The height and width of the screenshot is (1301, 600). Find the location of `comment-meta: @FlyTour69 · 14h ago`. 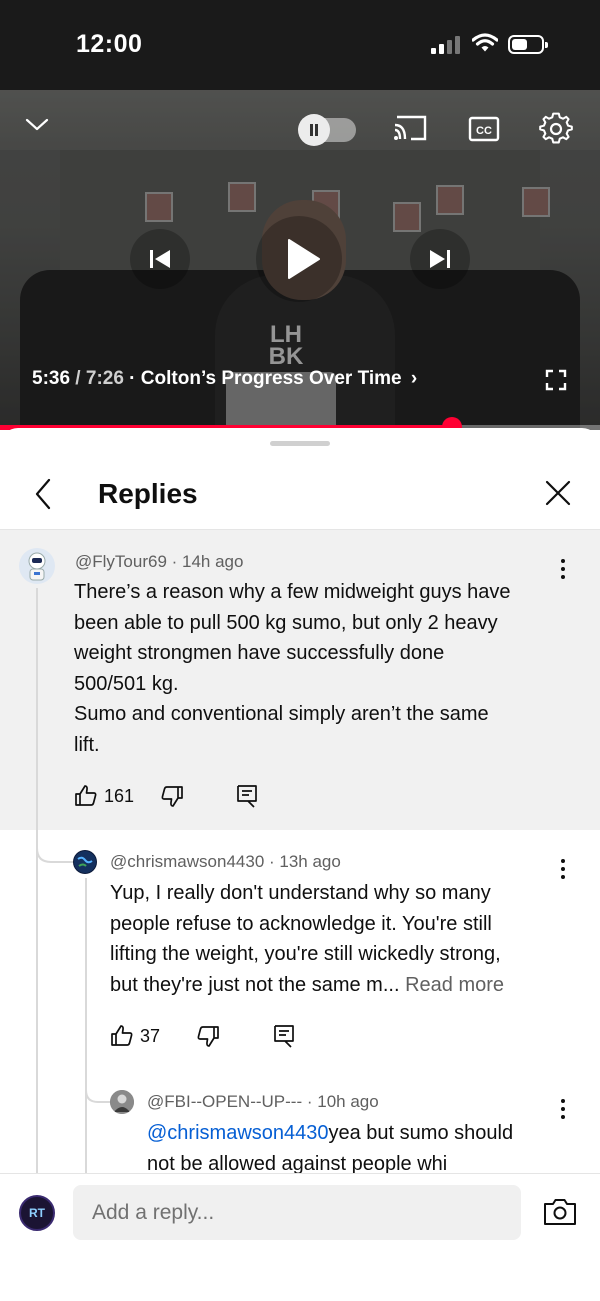

comment-meta: @FlyTour69 · 14h ago is located at coordinates (159, 561).